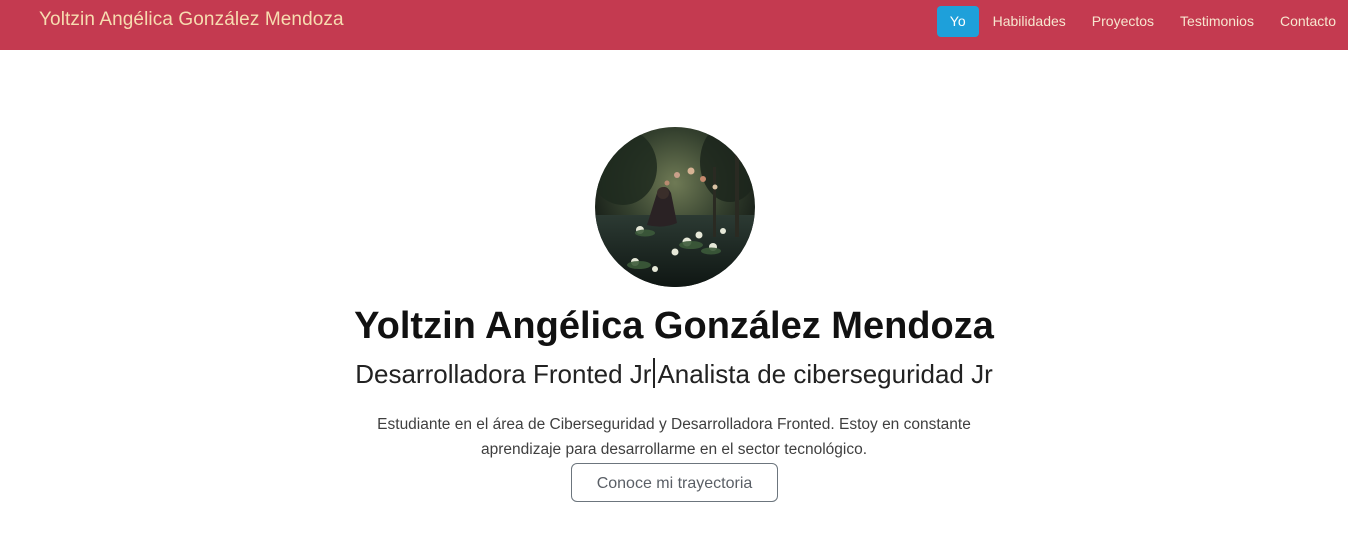  What do you see at coordinates (1308, 21) in the screenshot?
I see `nav-link-contacto: Contacto` at bounding box center [1308, 21].